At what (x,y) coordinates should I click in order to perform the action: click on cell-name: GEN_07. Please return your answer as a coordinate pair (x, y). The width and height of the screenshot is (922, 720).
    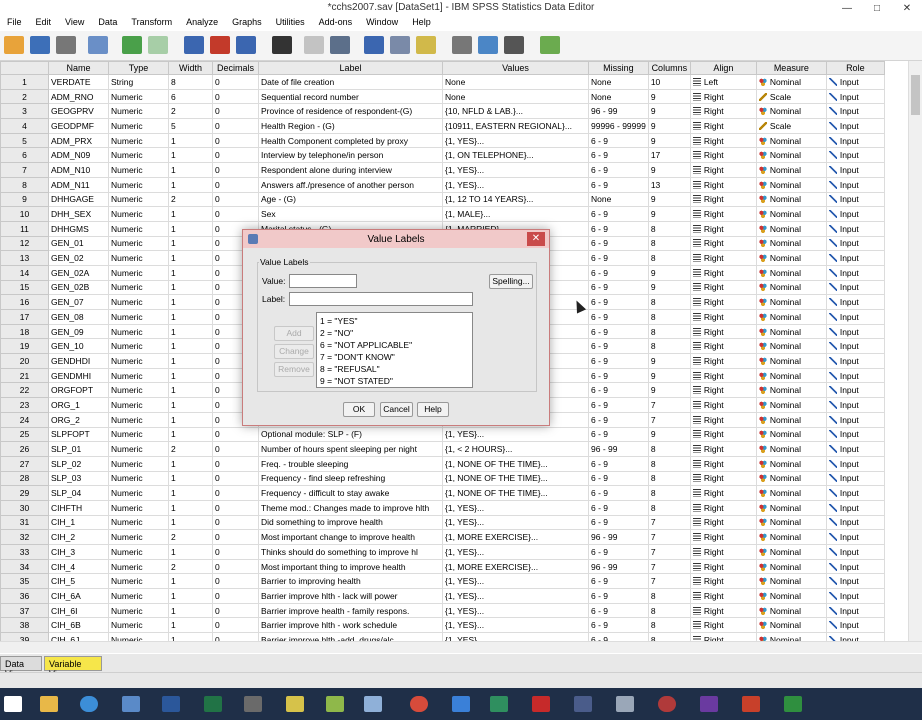
    Looking at the image, I should click on (78, 302).